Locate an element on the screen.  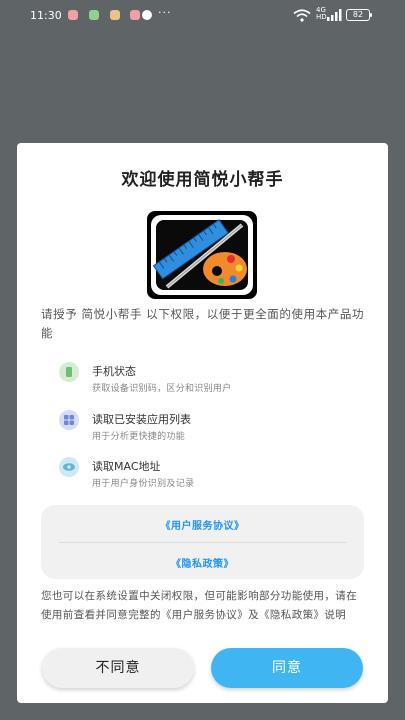
user-agreement-link: 《用户服务协议》 is located at coordinates (202, 524).